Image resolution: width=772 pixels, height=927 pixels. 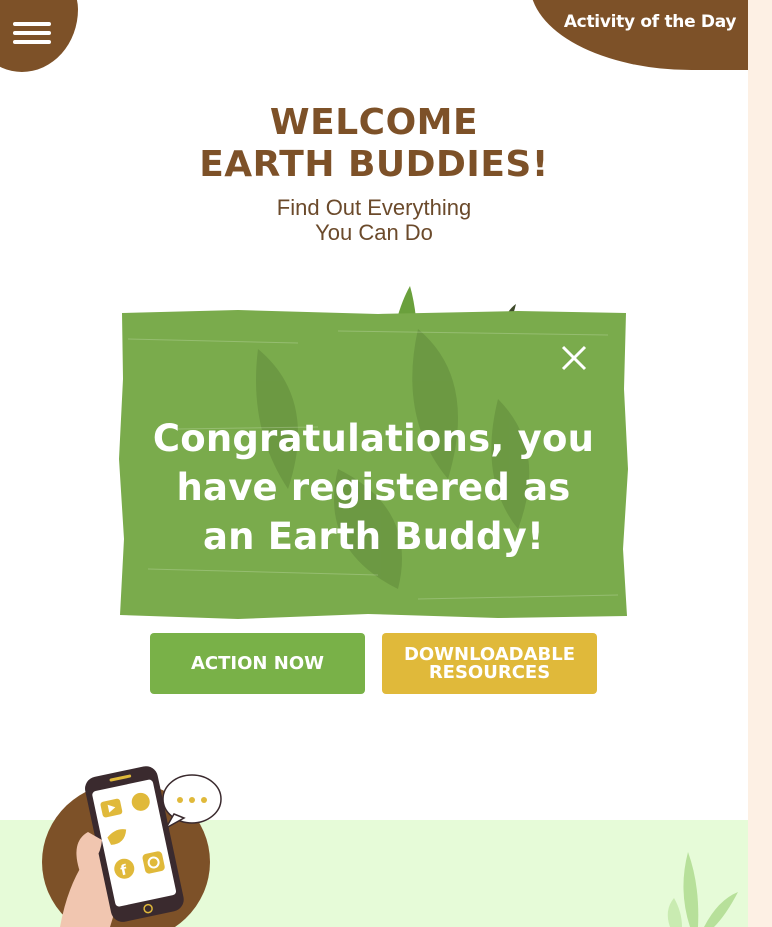 I want to click on phone-with-social-apps-icon: f, so click(x=132, y=846).